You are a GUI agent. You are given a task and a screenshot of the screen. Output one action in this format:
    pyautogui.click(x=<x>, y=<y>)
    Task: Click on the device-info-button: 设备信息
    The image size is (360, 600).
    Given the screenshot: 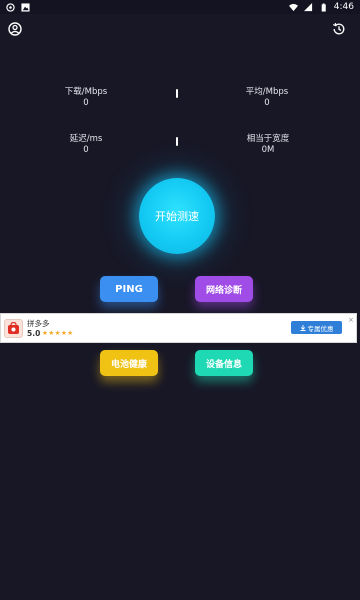 What is the action you would take?
    pyautogui.click(x=224, y=363)
    